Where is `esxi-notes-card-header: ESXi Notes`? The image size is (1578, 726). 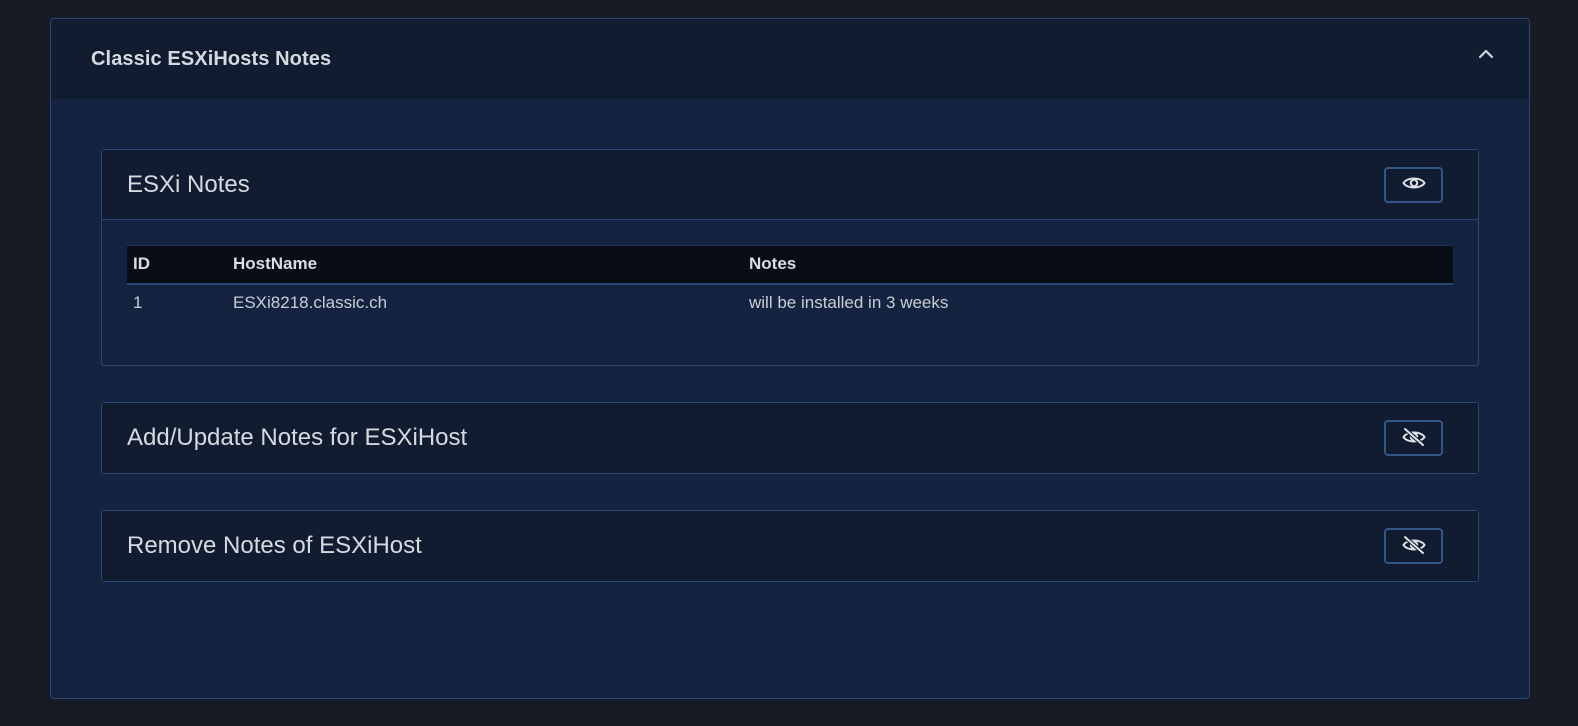
esxi-notes-card-header: ESXi Notes is located at coordinates (790, 185).